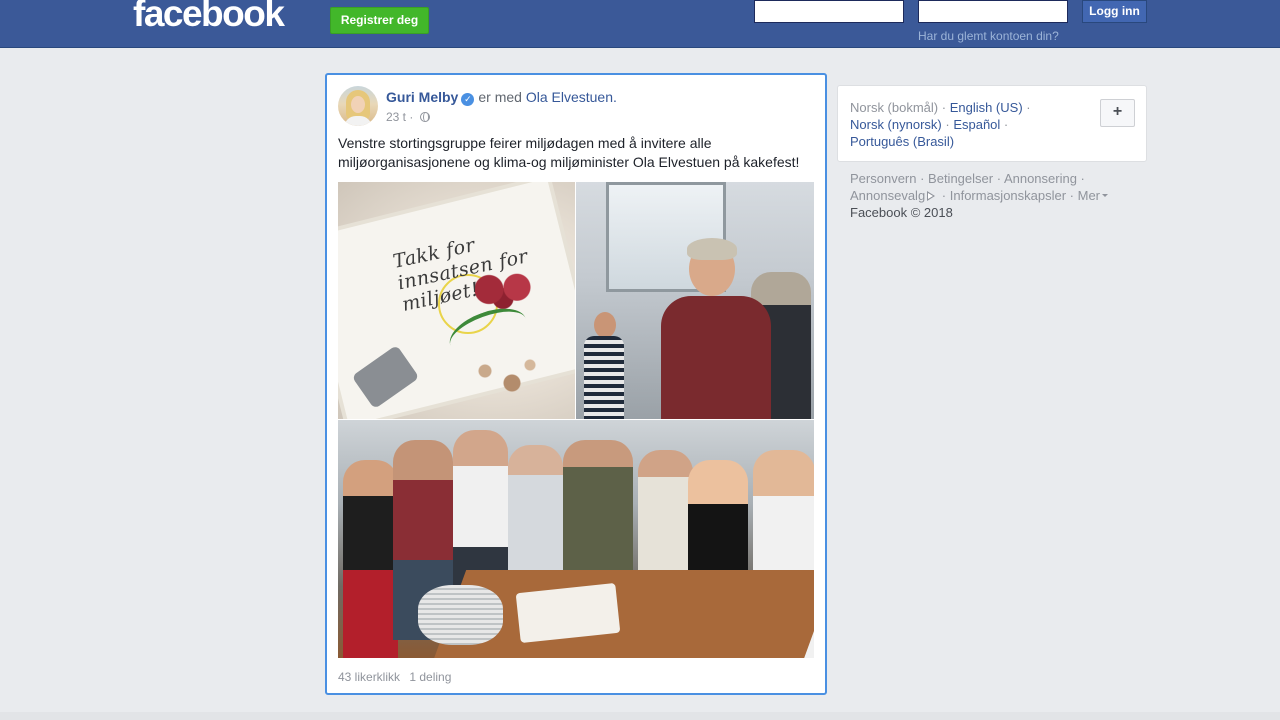  What do you see at coordinates (1040, 178) in the screenshot?
I see `footer-link-advertising: Annonsering` at bounding box center [1040, 178].